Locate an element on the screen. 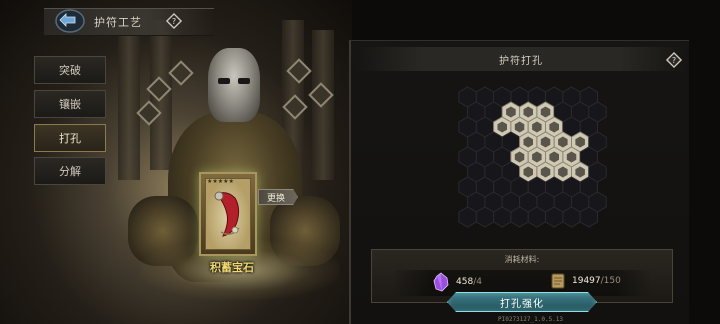 The height and width of the screenshot is (324, 720). socket-hex-grid is located at coordinates (532, 157).